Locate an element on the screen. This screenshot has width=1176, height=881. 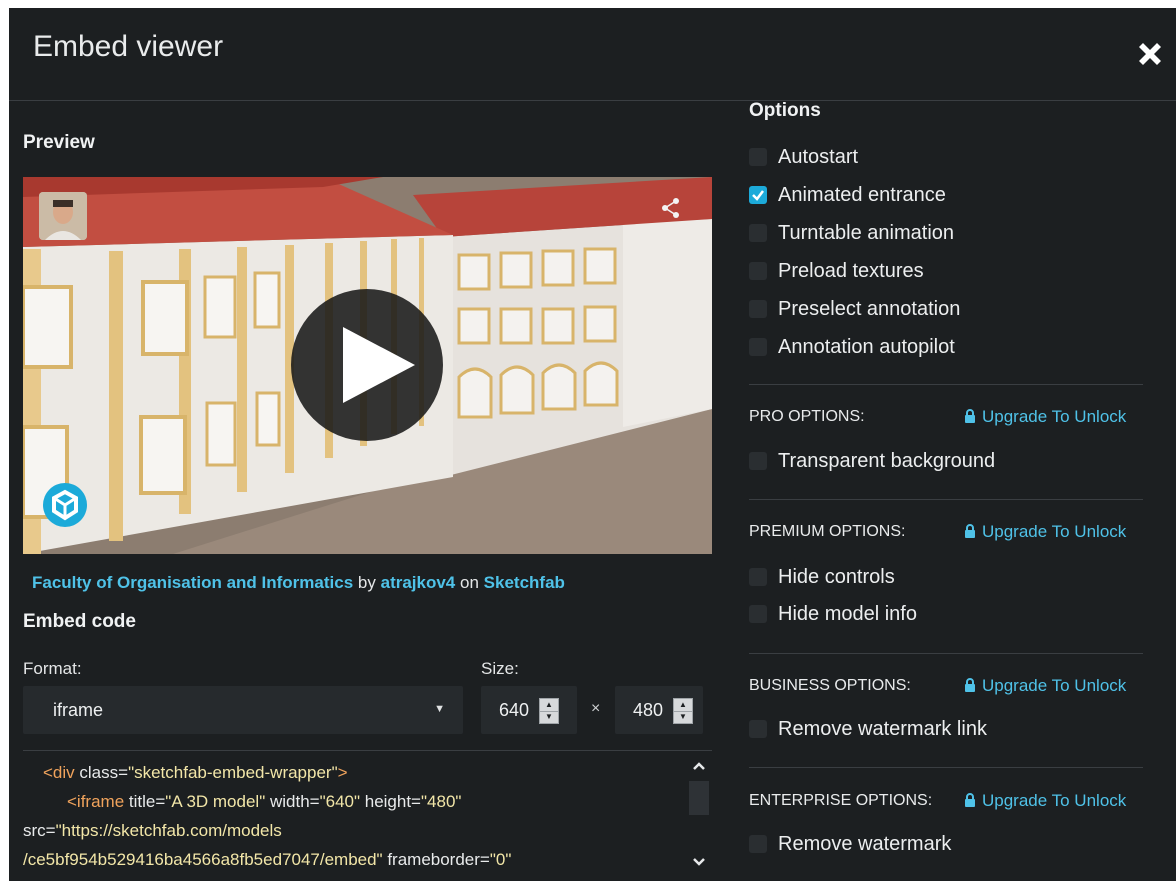
caret-down-icon: ▼ is located at coordinates (439, 709).